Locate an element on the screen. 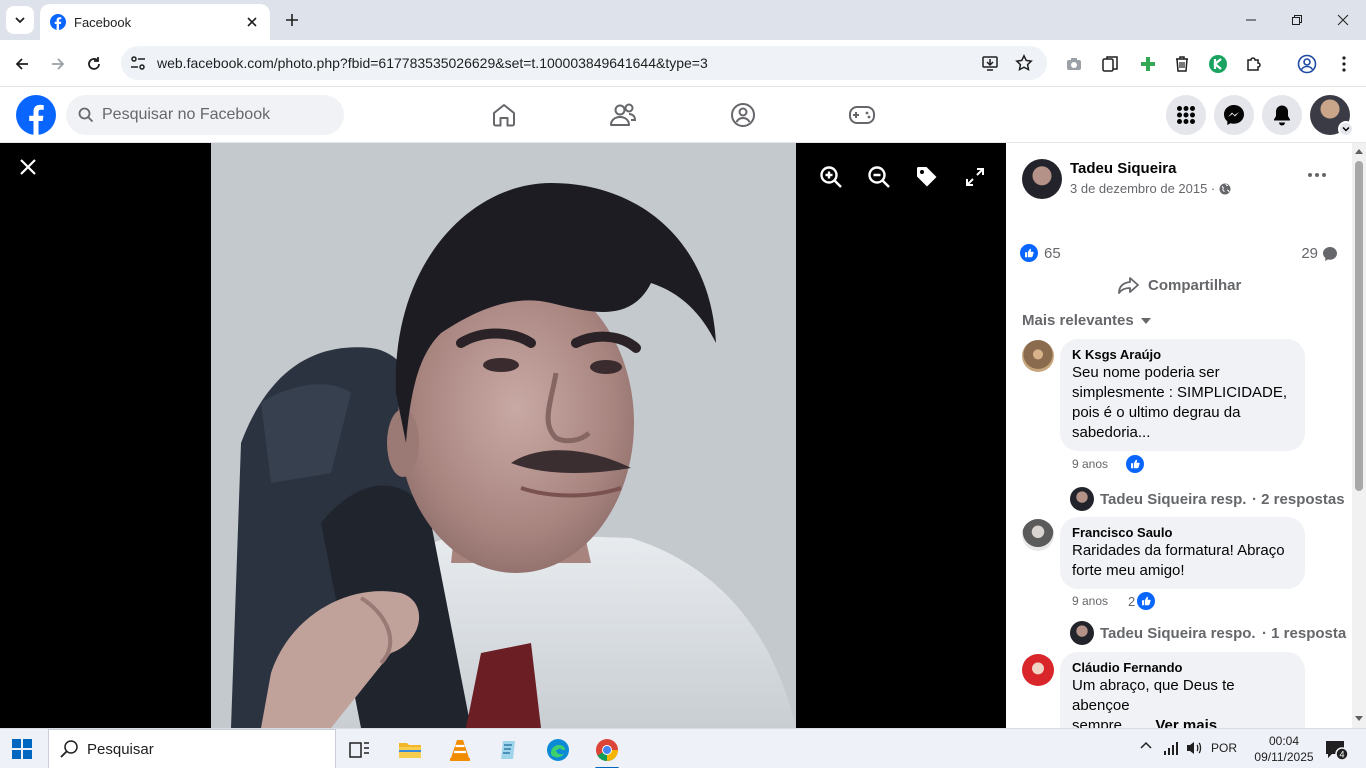  minimize-button is located at coordinates (1251, 20).